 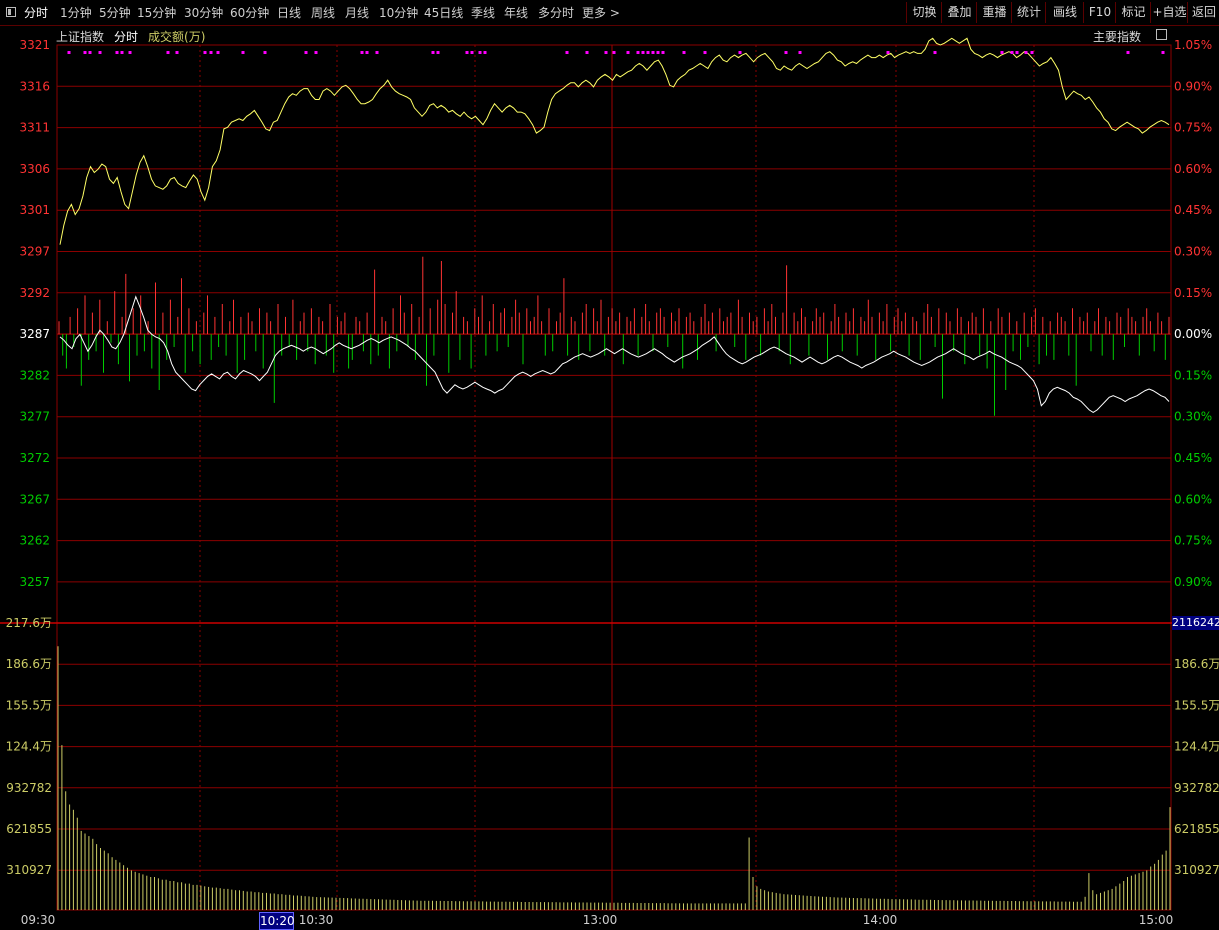 What do you see at coordinates (34, 417) in the screenshot?
I see `price-tick-label: 3277` at bounding box center [34, 417].